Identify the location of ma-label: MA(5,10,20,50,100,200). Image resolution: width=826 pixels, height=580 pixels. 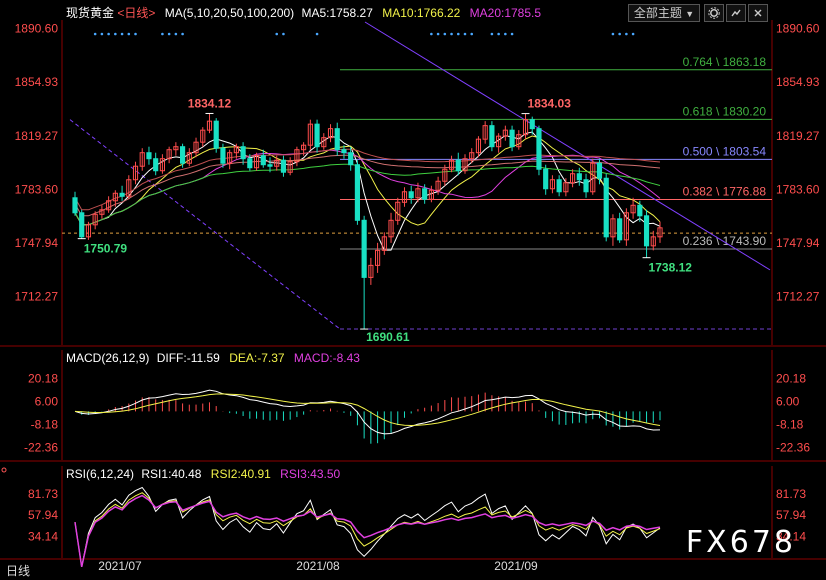
(229, 13).